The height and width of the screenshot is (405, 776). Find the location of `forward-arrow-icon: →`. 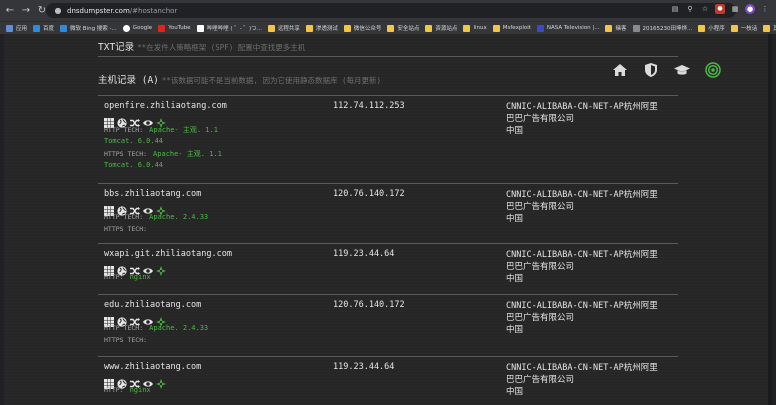

forward-arrow-icon: → is located at coordinates (26, 11).